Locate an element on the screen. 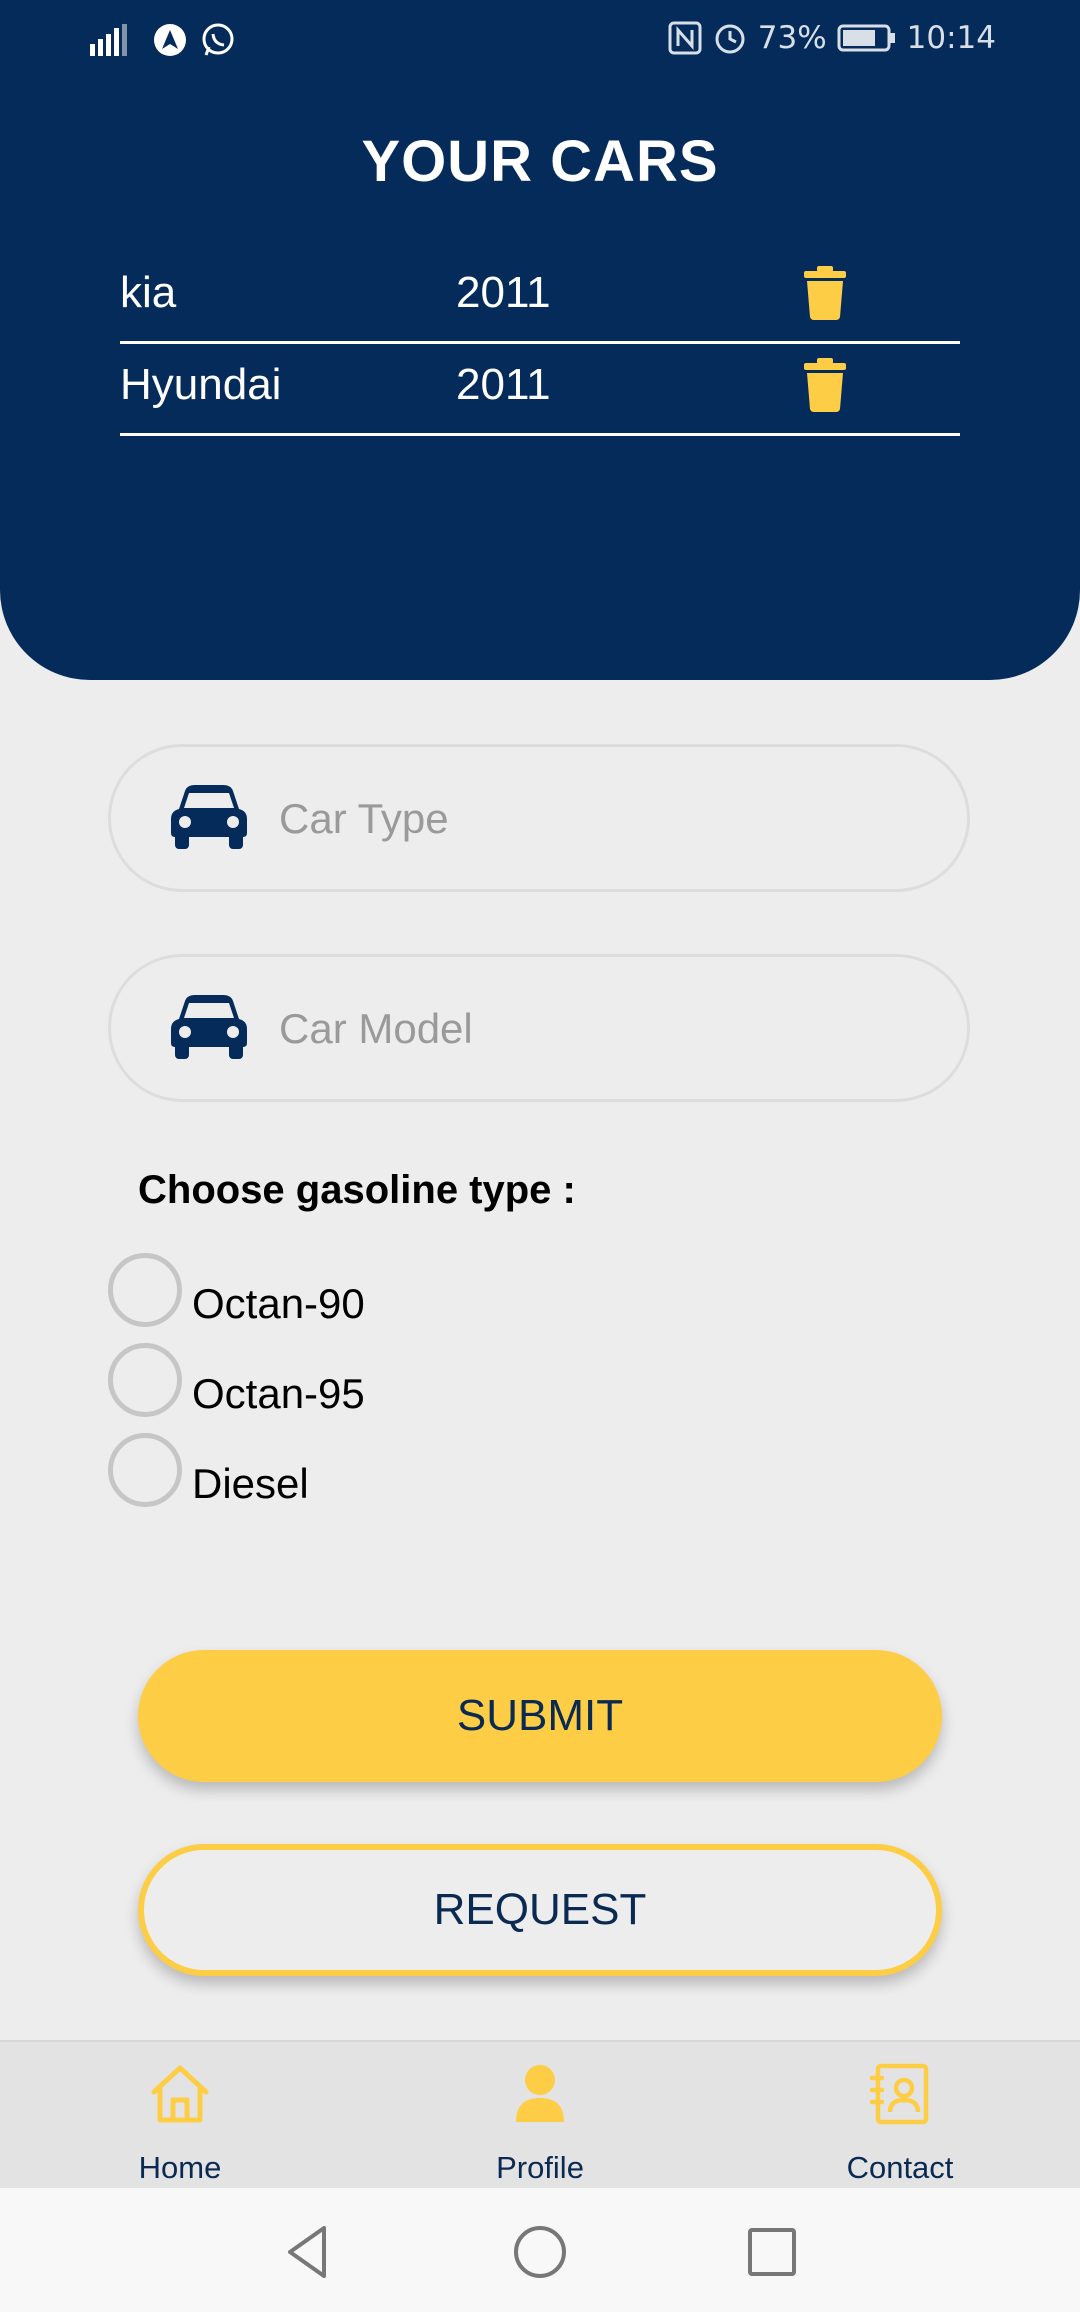 The width and height of the screenshot is (1080, 2312). radio-label: Octan-90 is located at coordinates (278, 1303).